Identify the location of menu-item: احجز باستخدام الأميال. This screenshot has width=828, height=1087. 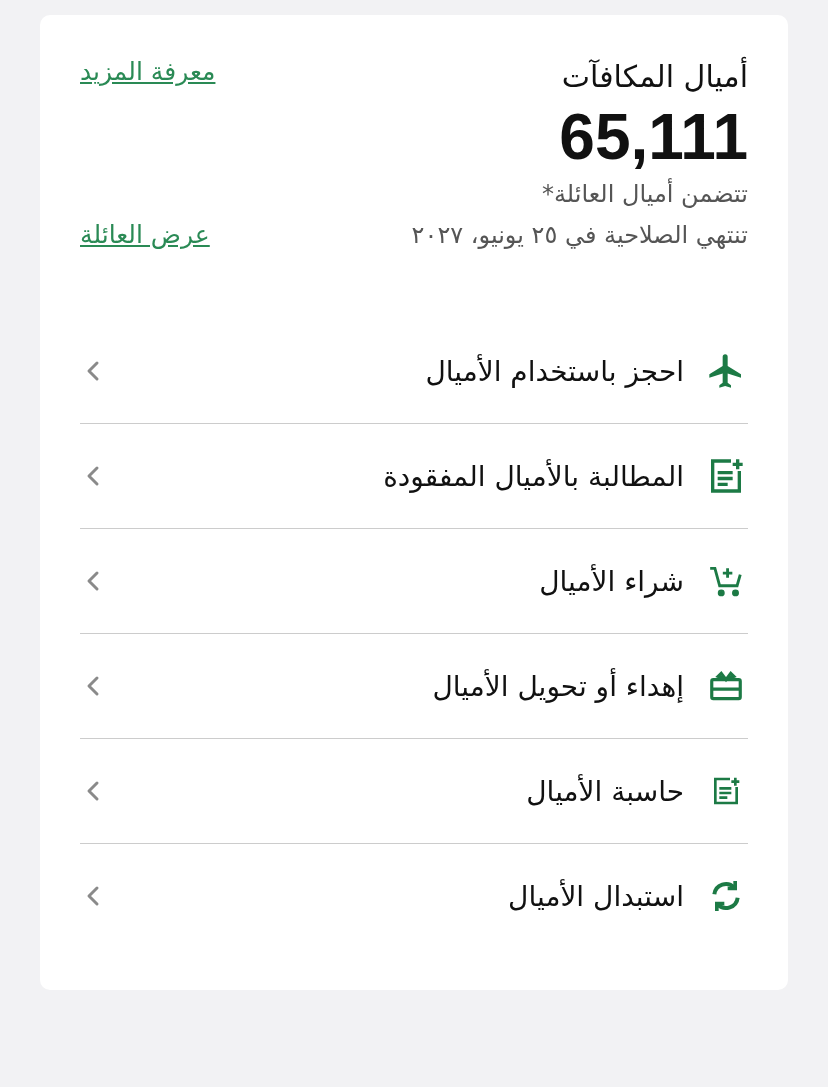
(414, 371).